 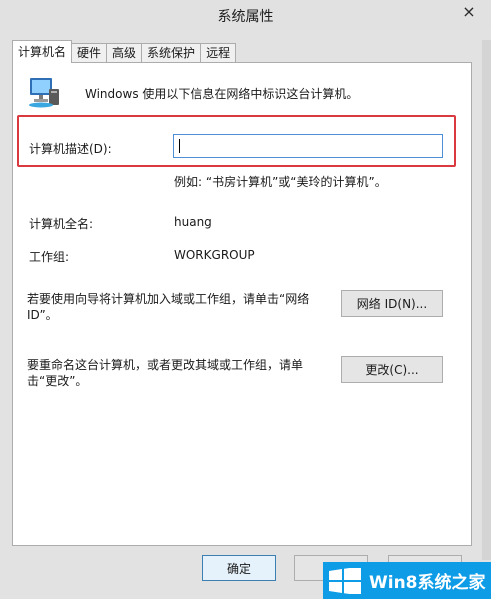 I want to click on workgroup-value: WORKGROUP, so click(x=214, y=255).